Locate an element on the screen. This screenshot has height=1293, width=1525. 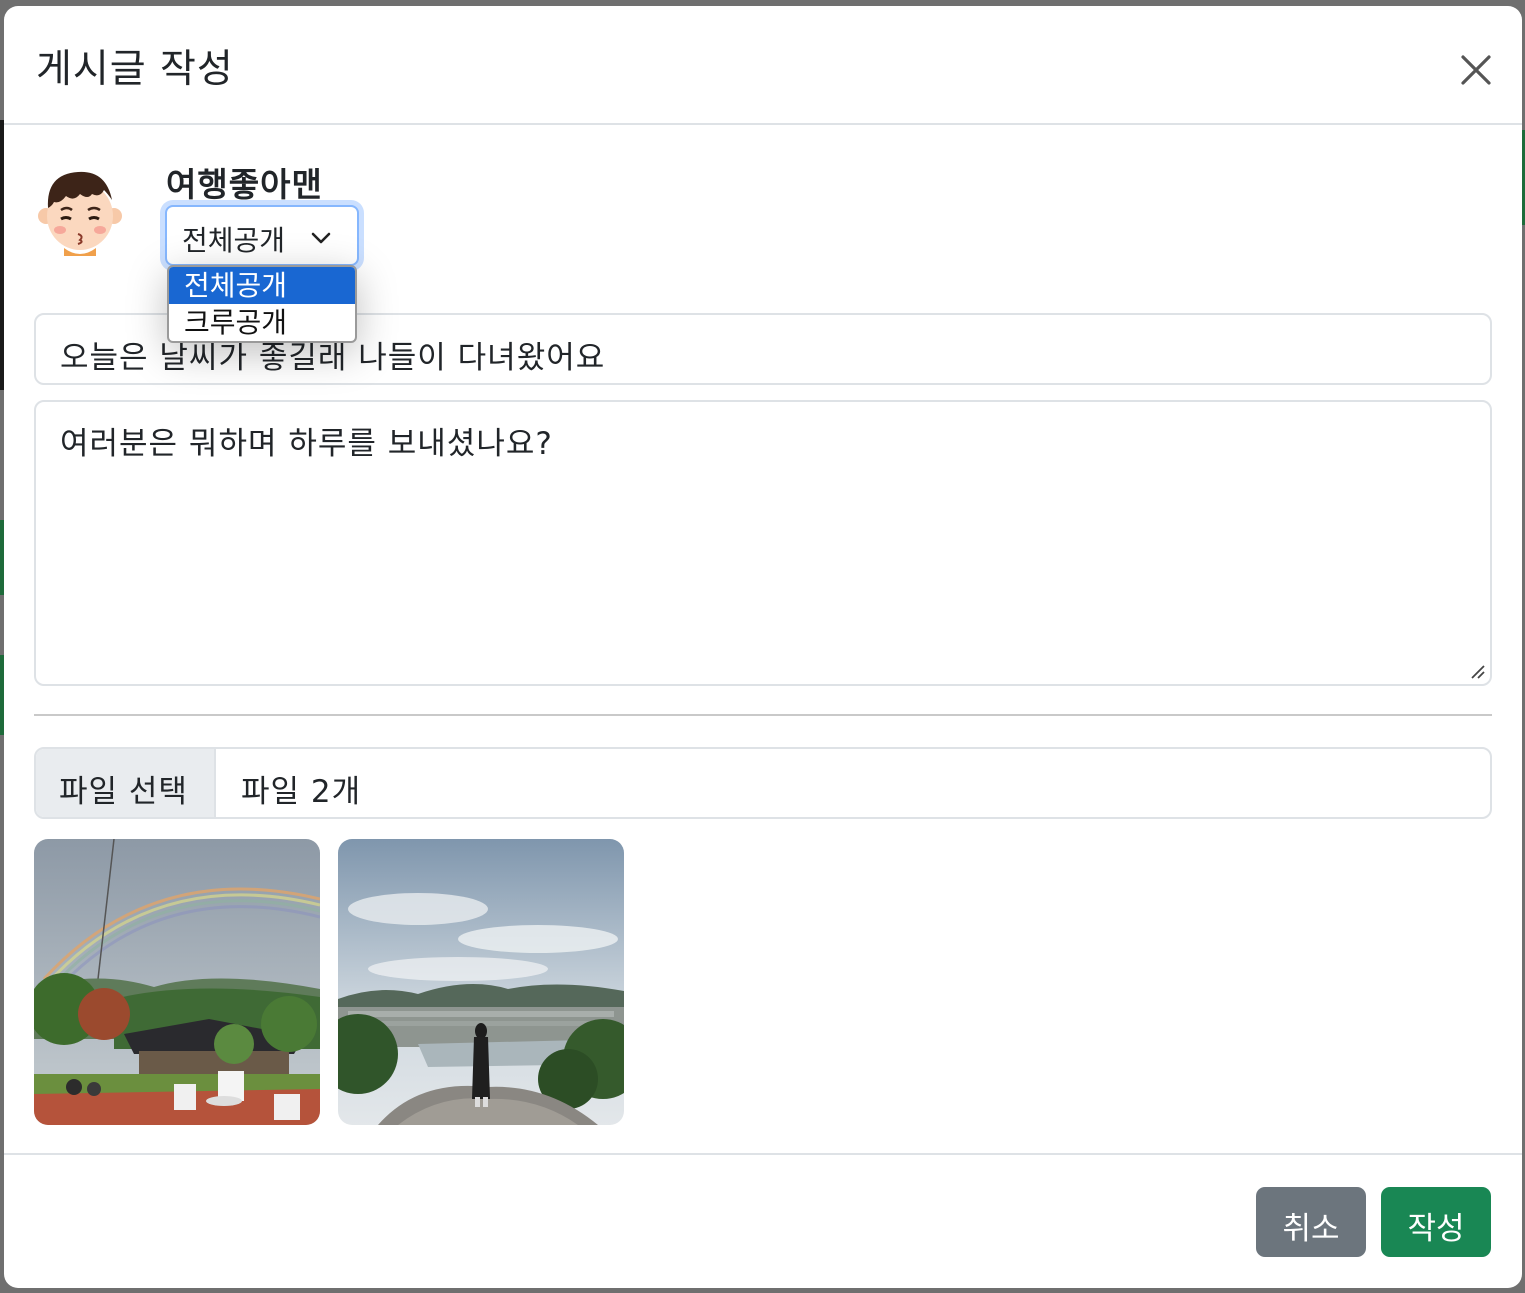
dropdown-option-crew: 크루공개 is located at coordinates (262, 322).